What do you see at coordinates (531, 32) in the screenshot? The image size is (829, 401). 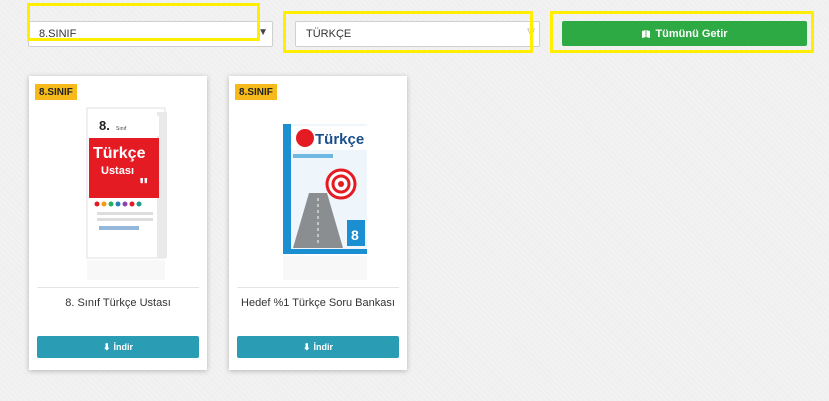 I see `caret-down-icon: ▽` at bounding box center [531, 32].